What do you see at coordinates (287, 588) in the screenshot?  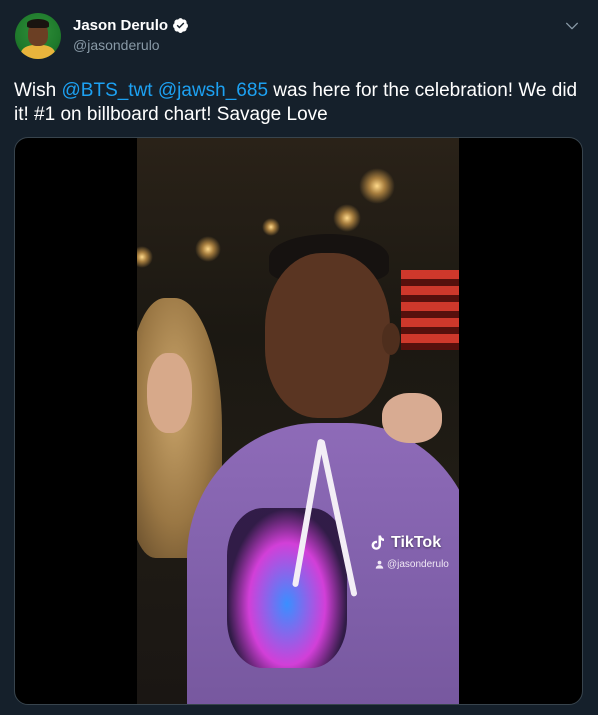 I see `hoodie-graphic` at bounding box center [287, 588].